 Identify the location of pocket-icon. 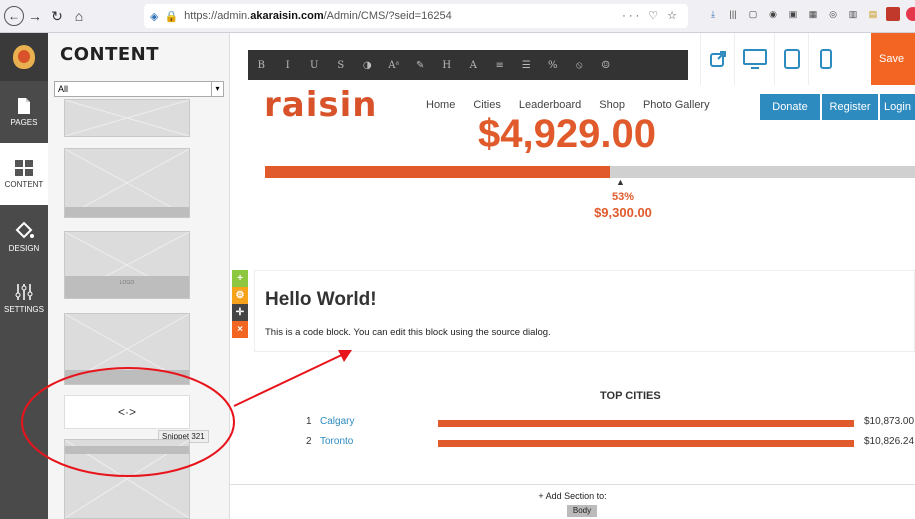
(910, 14).